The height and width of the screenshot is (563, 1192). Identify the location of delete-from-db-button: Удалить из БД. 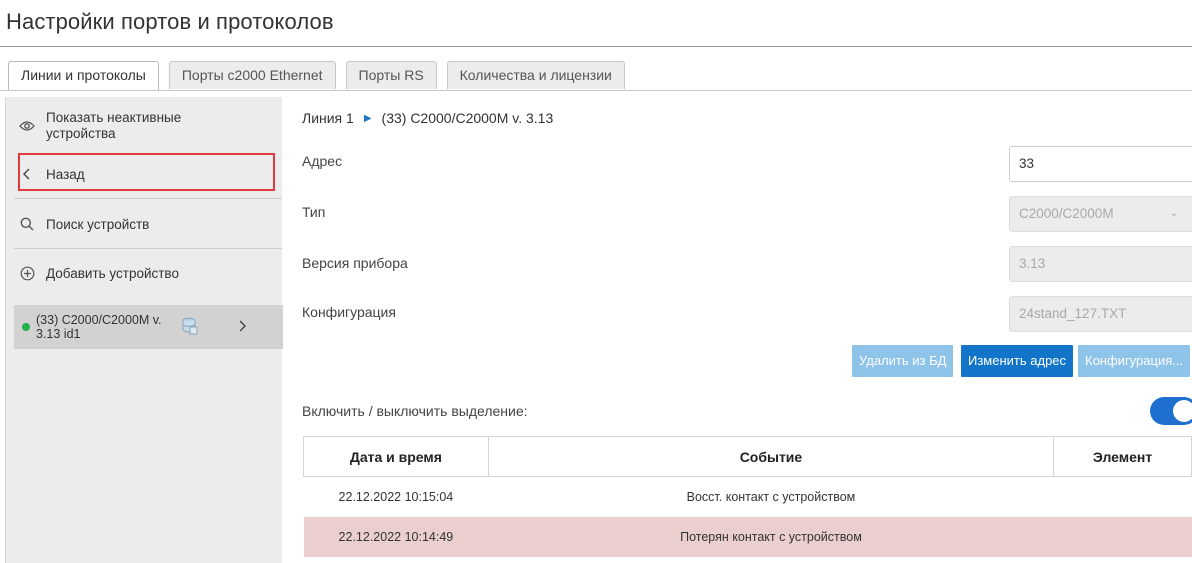
(903, 361).